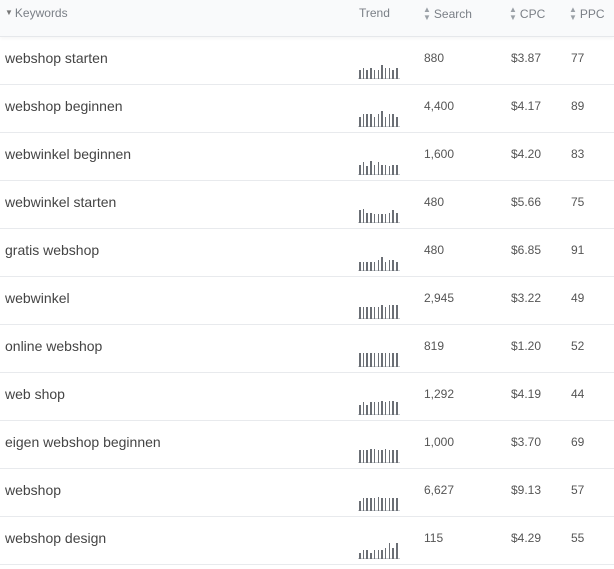  I want to click on keyword-cell: webwinkel starten, so click(60, 202).